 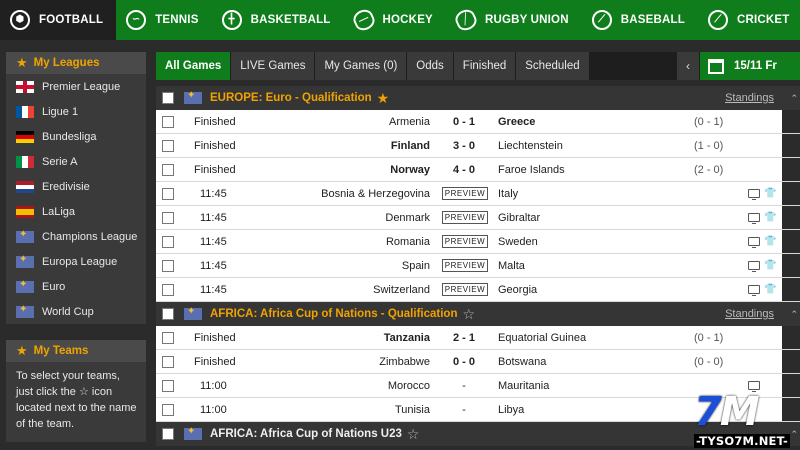 I want to click on sidebar-item-champions-league: Champions League, so click(x=76, y=236).